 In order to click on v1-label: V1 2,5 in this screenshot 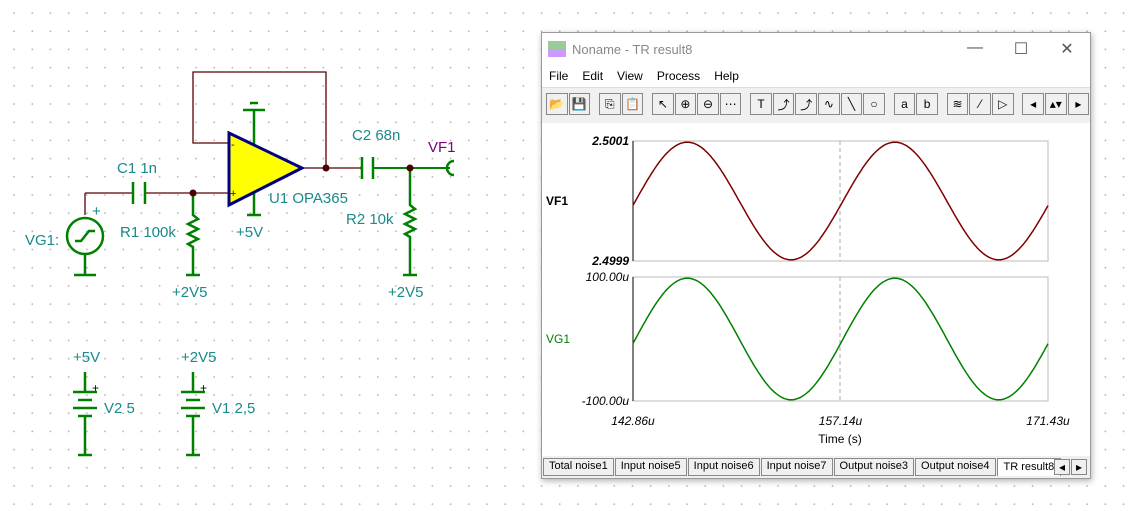, I will do `click(233, 408)`.